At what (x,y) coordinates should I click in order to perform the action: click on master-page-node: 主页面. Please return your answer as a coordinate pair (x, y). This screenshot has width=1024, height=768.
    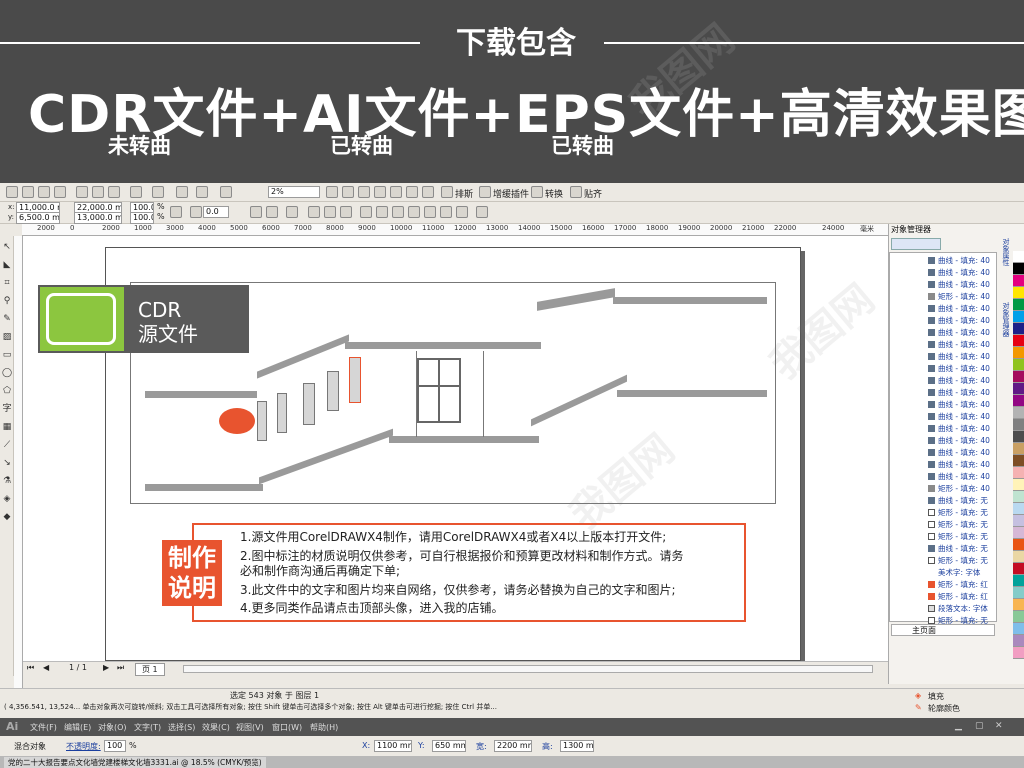
    Looking at the image, I should click on (943, 630).